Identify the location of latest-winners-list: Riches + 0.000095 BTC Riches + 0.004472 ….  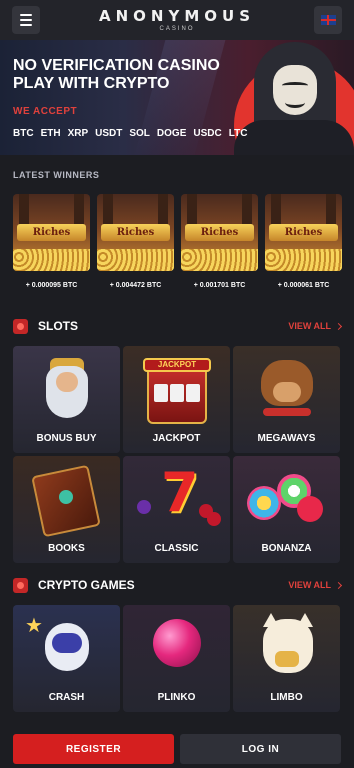
(177, 241).